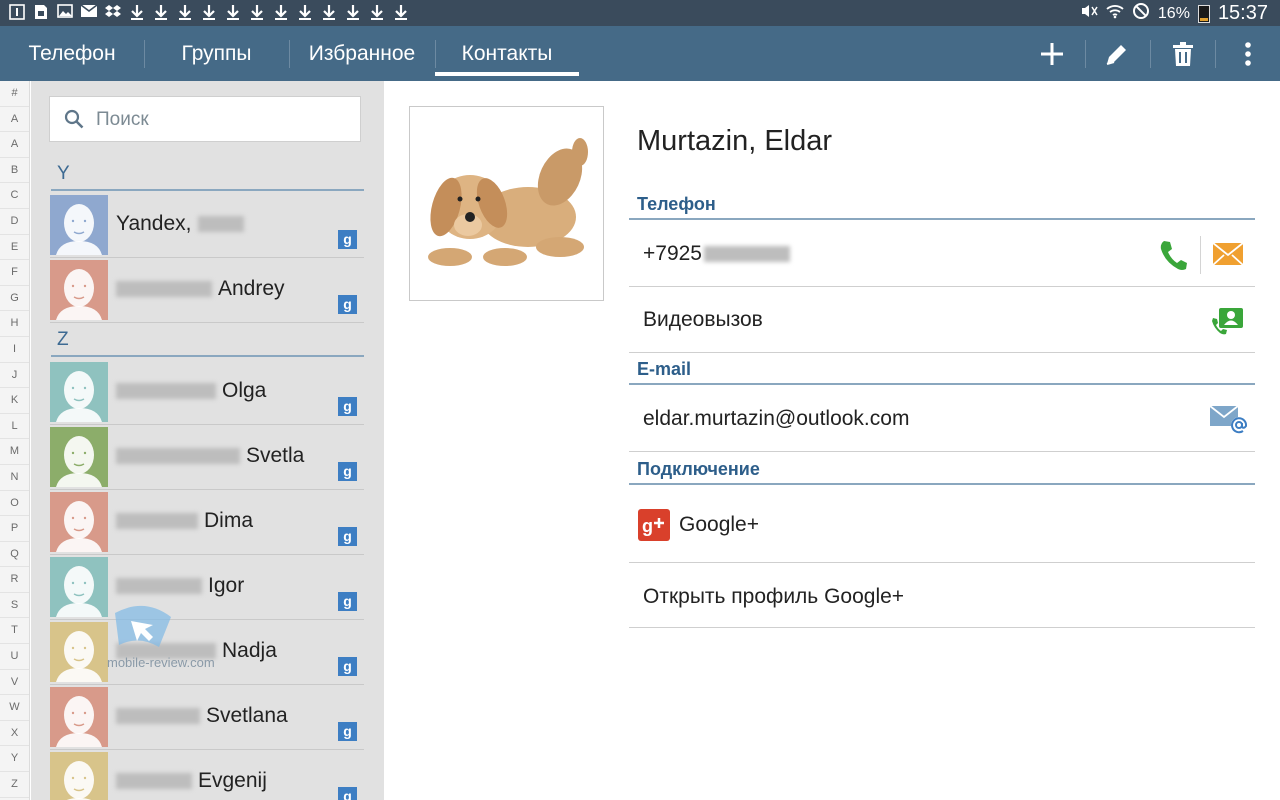 This screenshot has height=800, width=1280. What do you see at coordinates (14, 683) in the screenshot?
I see `index-letter: V` at bounding box center [14, 683].